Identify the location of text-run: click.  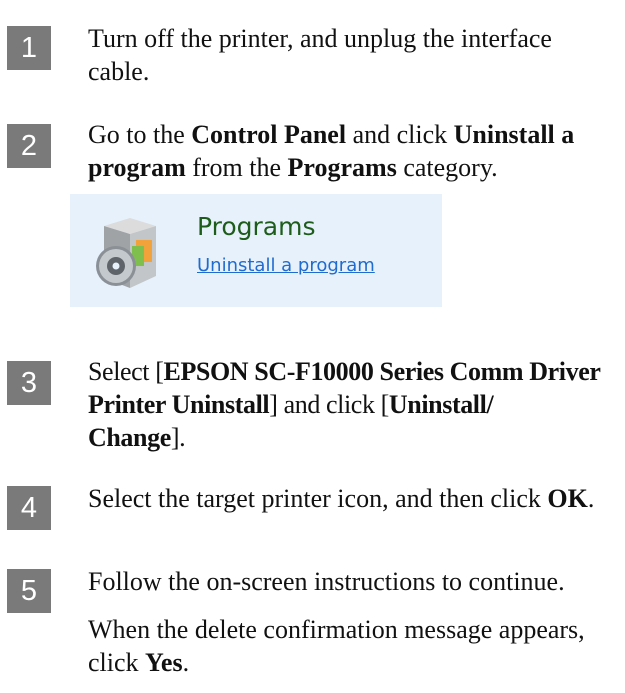
(117, 662).